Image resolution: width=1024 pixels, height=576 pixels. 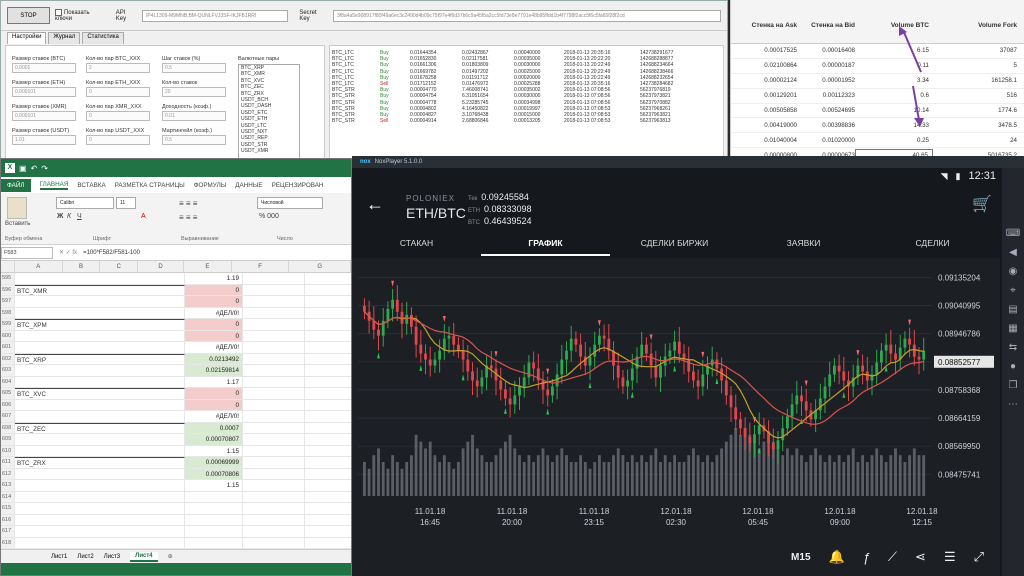 What do you see at coordinates (161, 266) in the screenshot?
I see `col-d: D` at bounding box center [161, 266].